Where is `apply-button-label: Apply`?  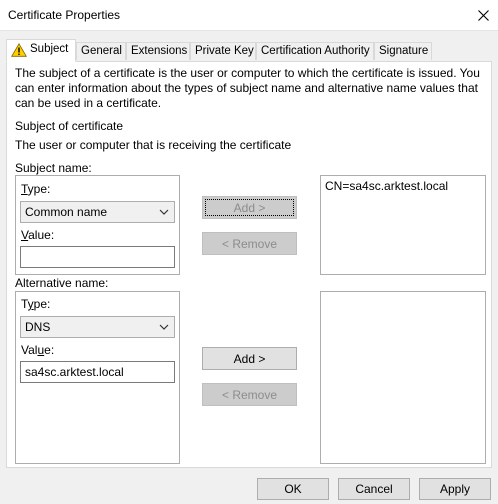
apply-button-label: Apply is located at coordinates (455, 489).